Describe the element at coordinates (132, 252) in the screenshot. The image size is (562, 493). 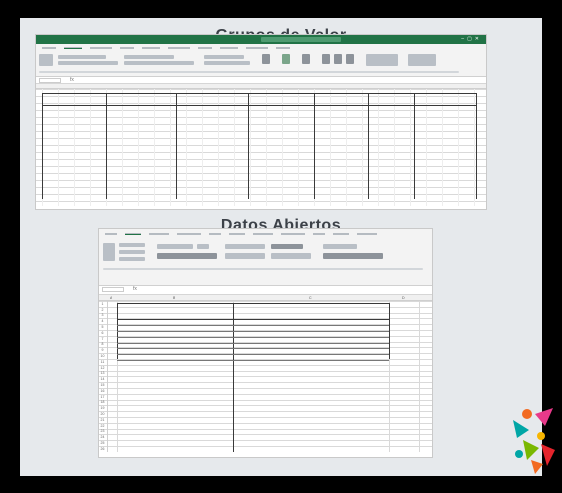
I see `format-painter` at that location.